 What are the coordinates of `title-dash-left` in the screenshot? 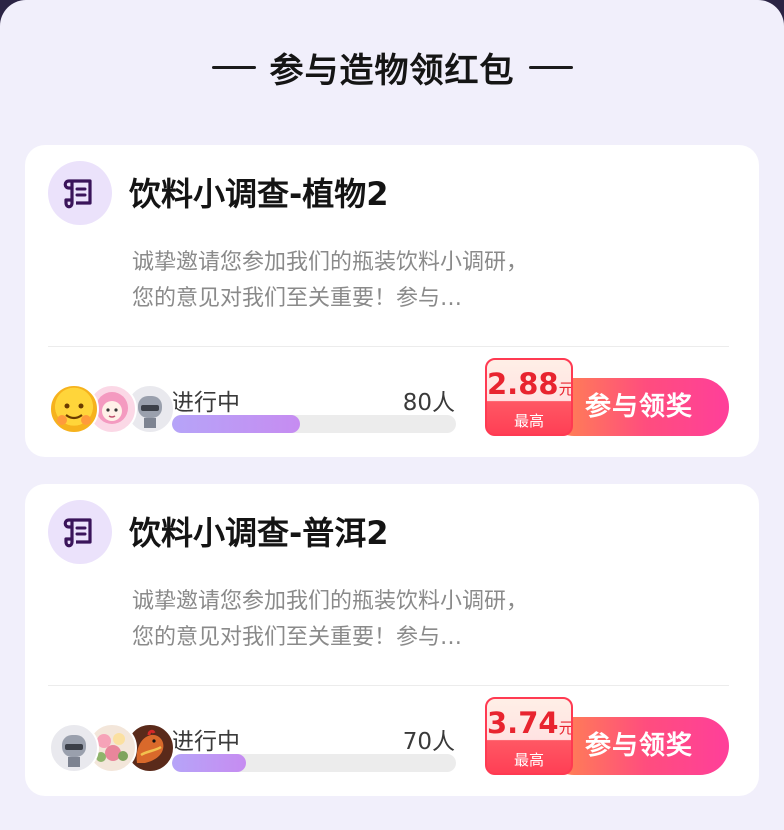 It's located at (233, 67).